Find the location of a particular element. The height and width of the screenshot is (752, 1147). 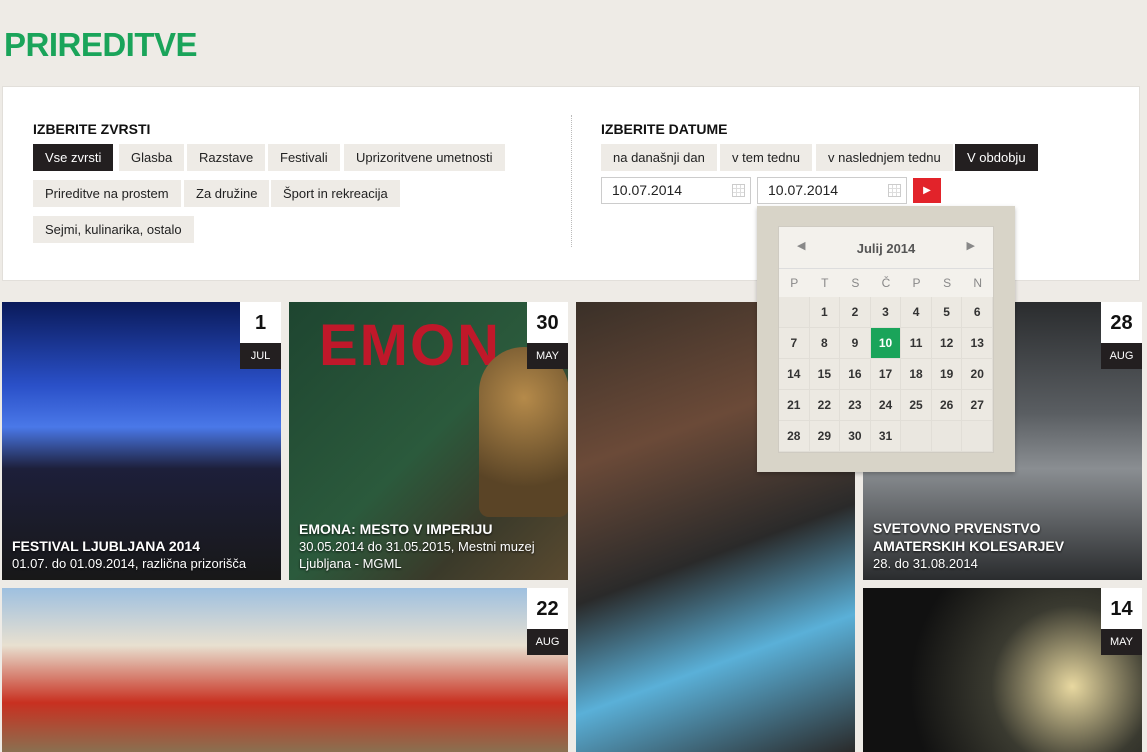

calendar-day: 9 is located at coordinates (855, 343).